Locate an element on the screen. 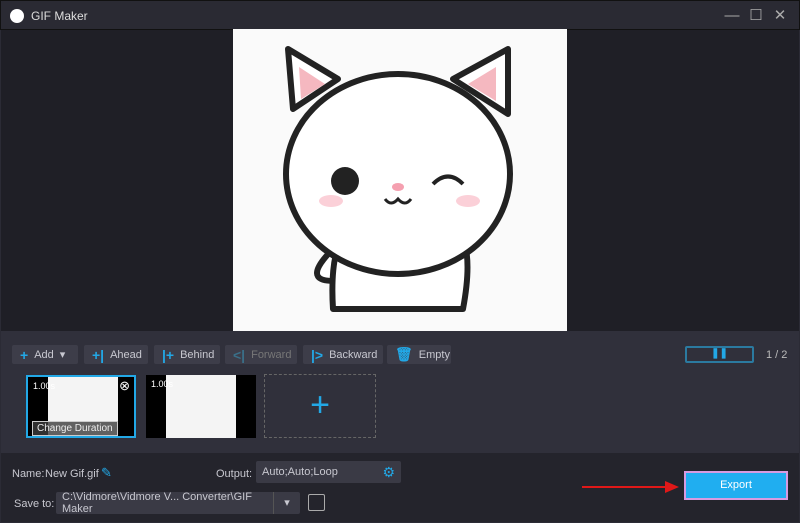 Image resolution: width=800 pixels, height=523 pixels. empty-label: Empty is located at coordinates (434, 354).